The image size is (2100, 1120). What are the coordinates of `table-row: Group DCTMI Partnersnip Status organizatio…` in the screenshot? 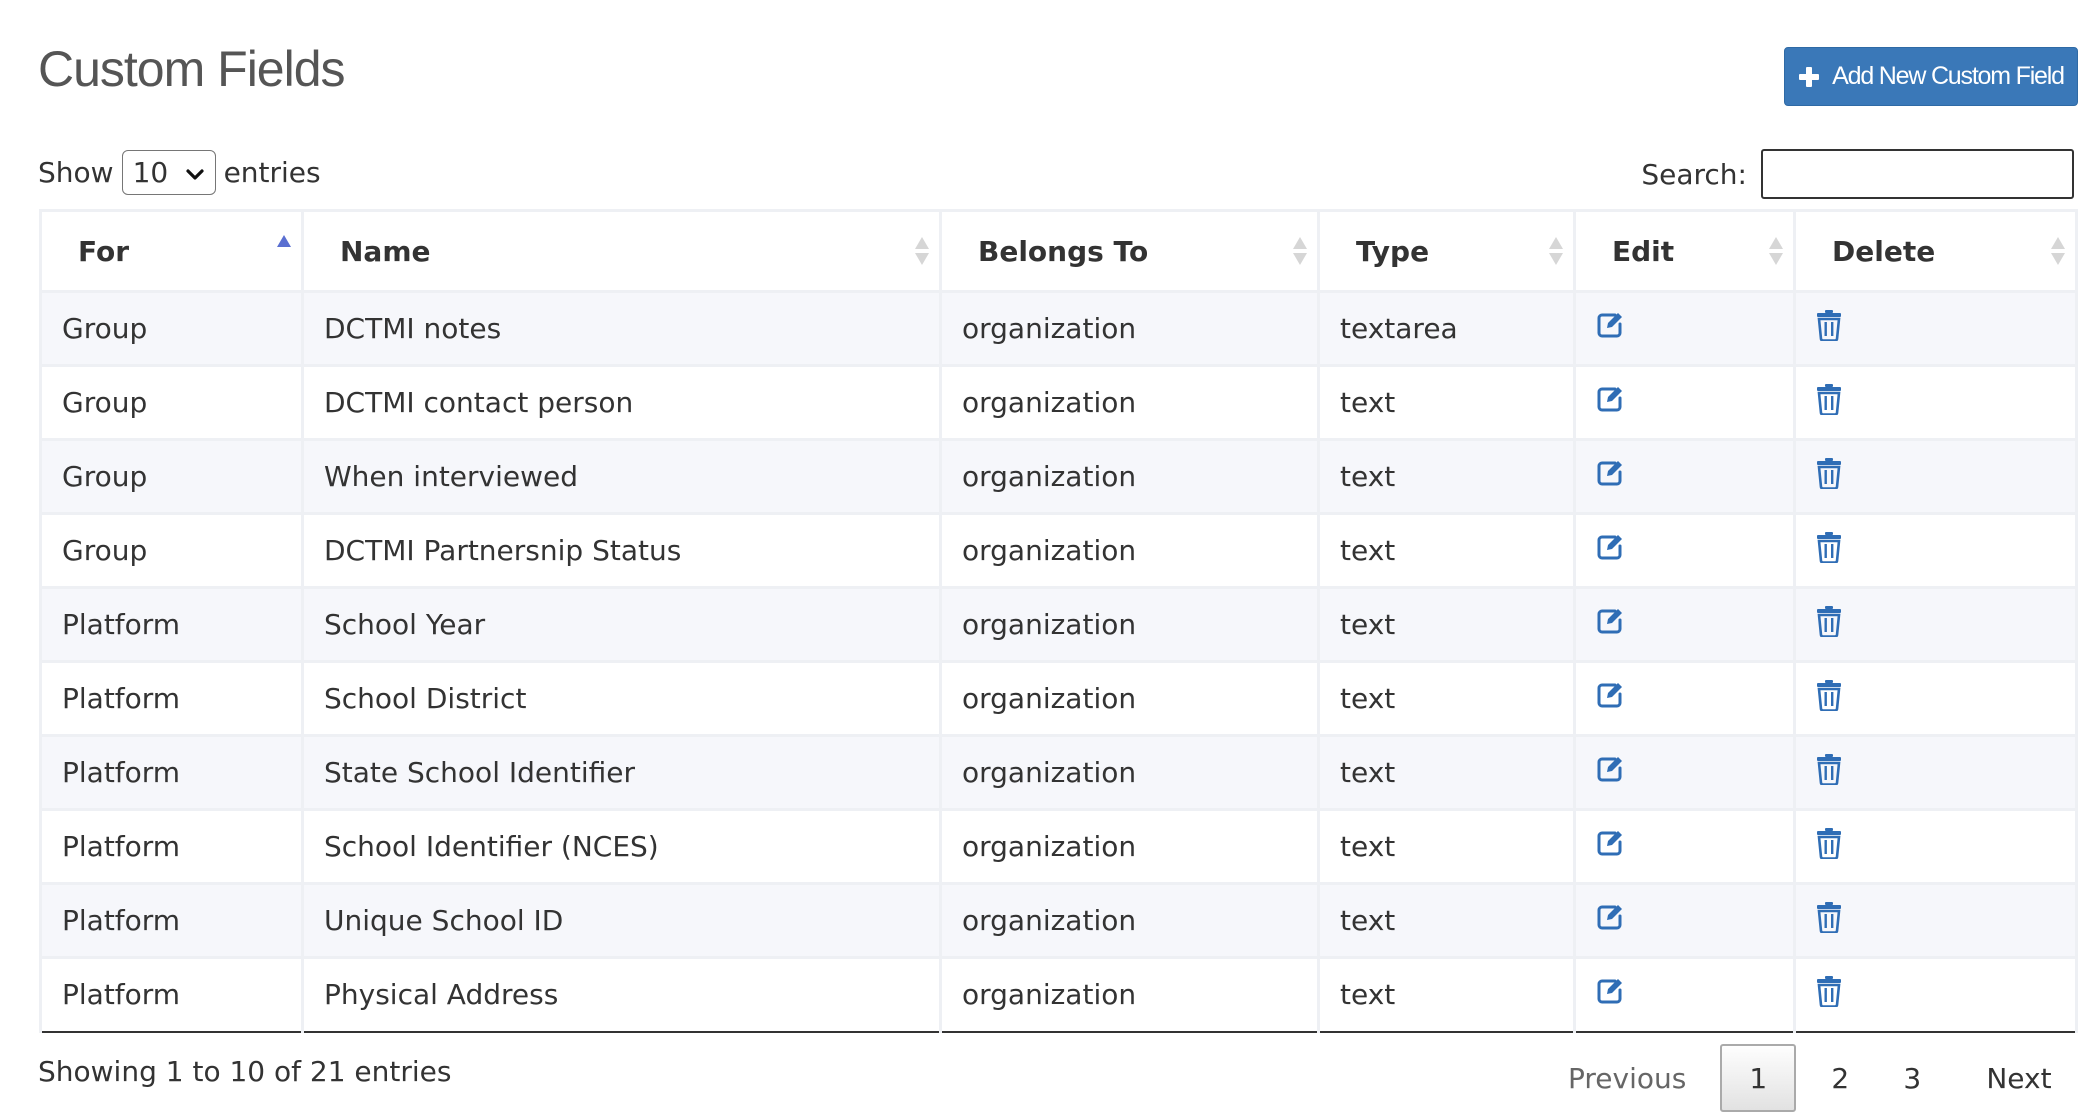 It's located at (1058, 550).